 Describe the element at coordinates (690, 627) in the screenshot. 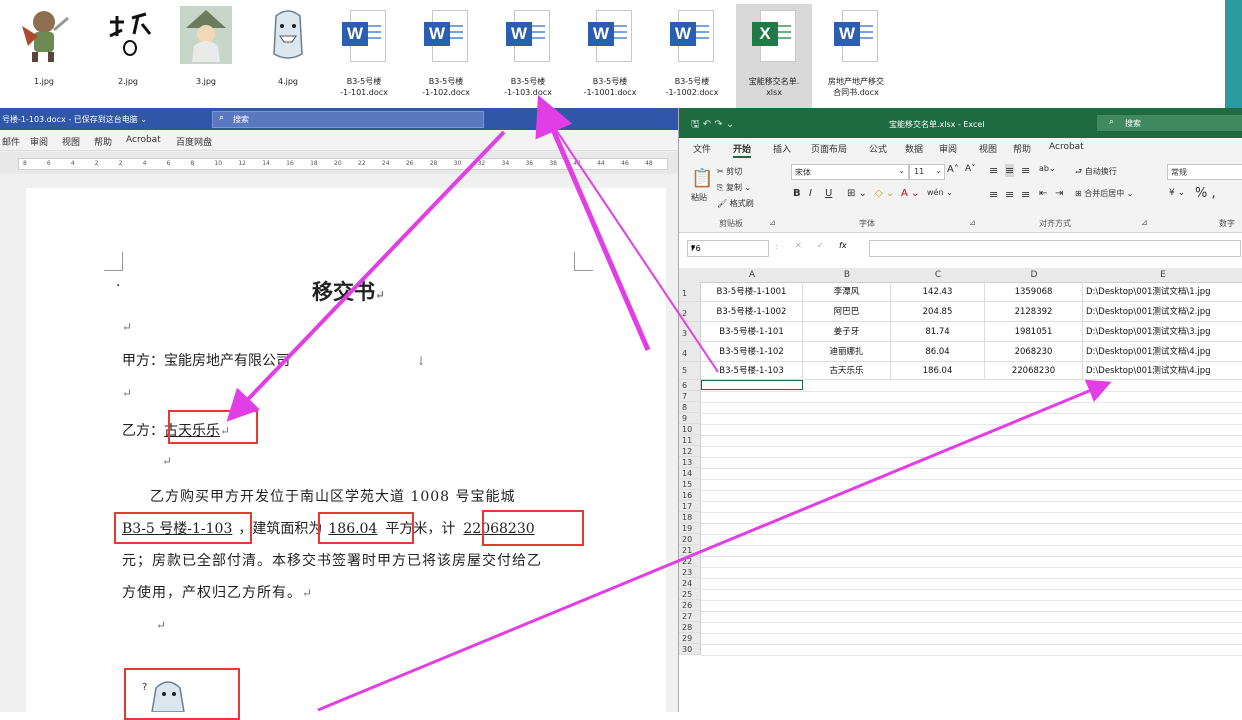

I see `row-header: 28` at that location.